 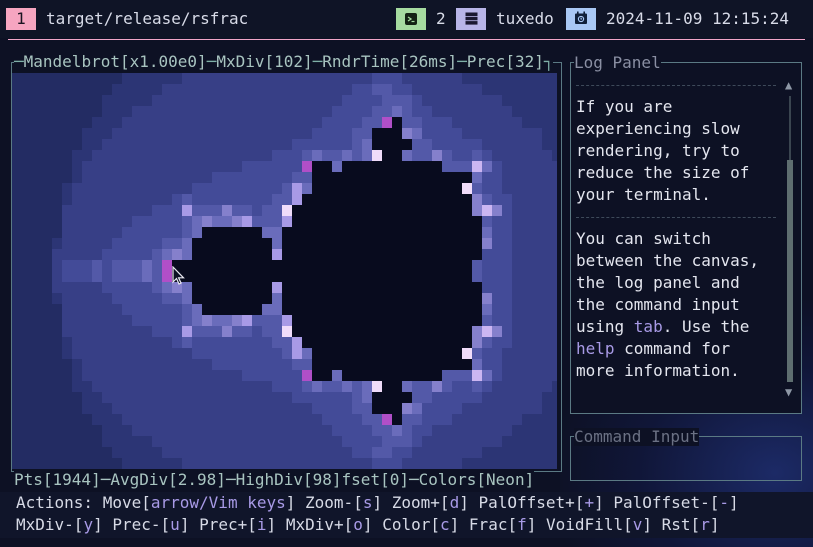 I want to click on action-rst-hint: Rst[r], so click(x=690, y=524).